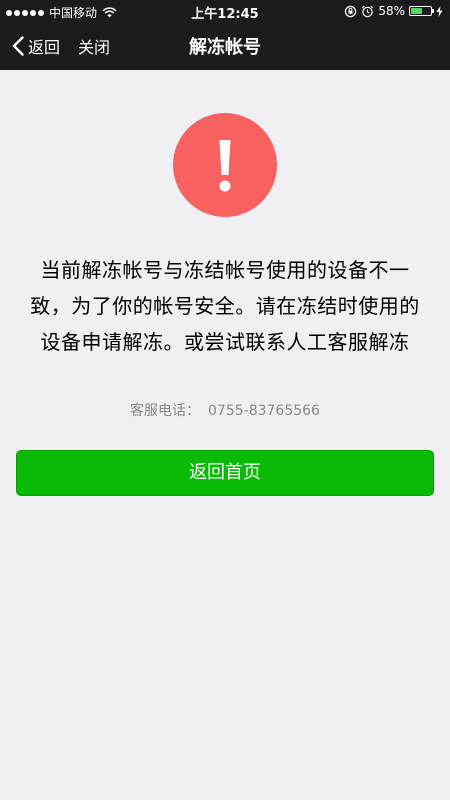 This screenshot has height=800, width=450. I want to click on return-home-button: 返回首页, so click(225, 473).